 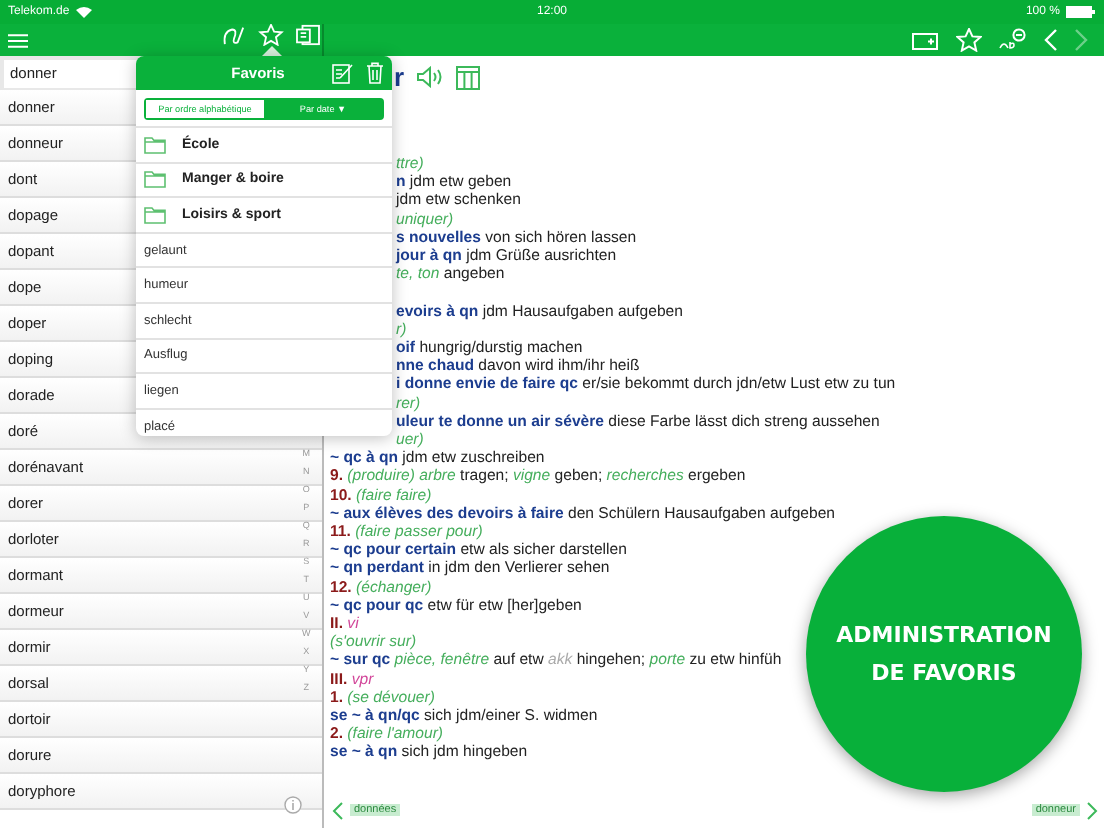 I want to click on table-icon, so click(x=468, y=77).